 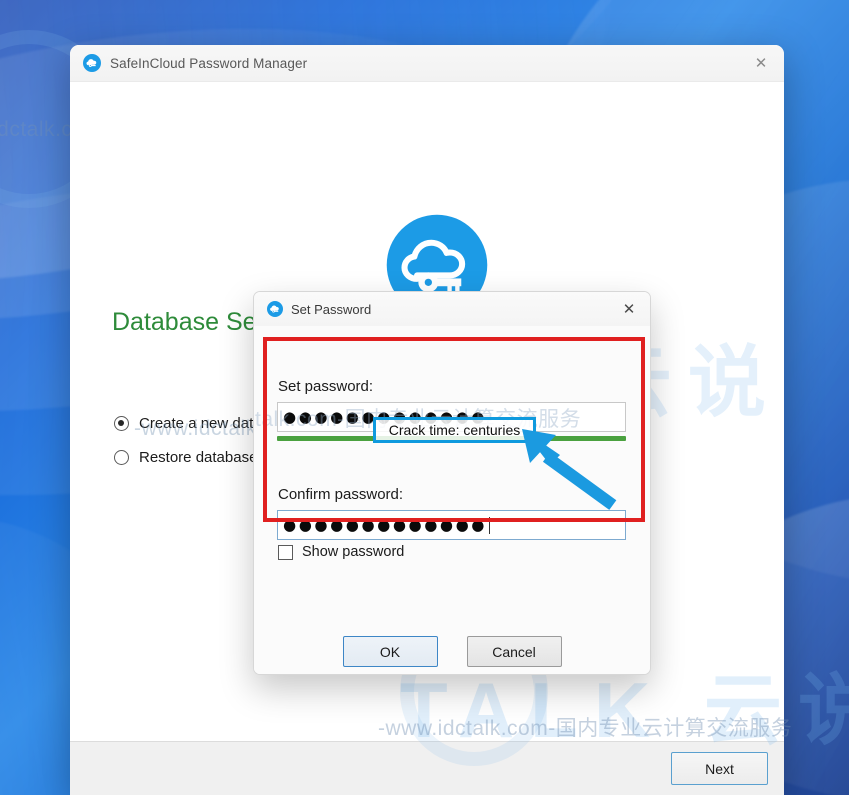 What do you see at coordinates (385, 524) in the screenshot?
I see `confirm-password-value: ●●●●●●●●●●●●●` at bounding box center [385, 524].